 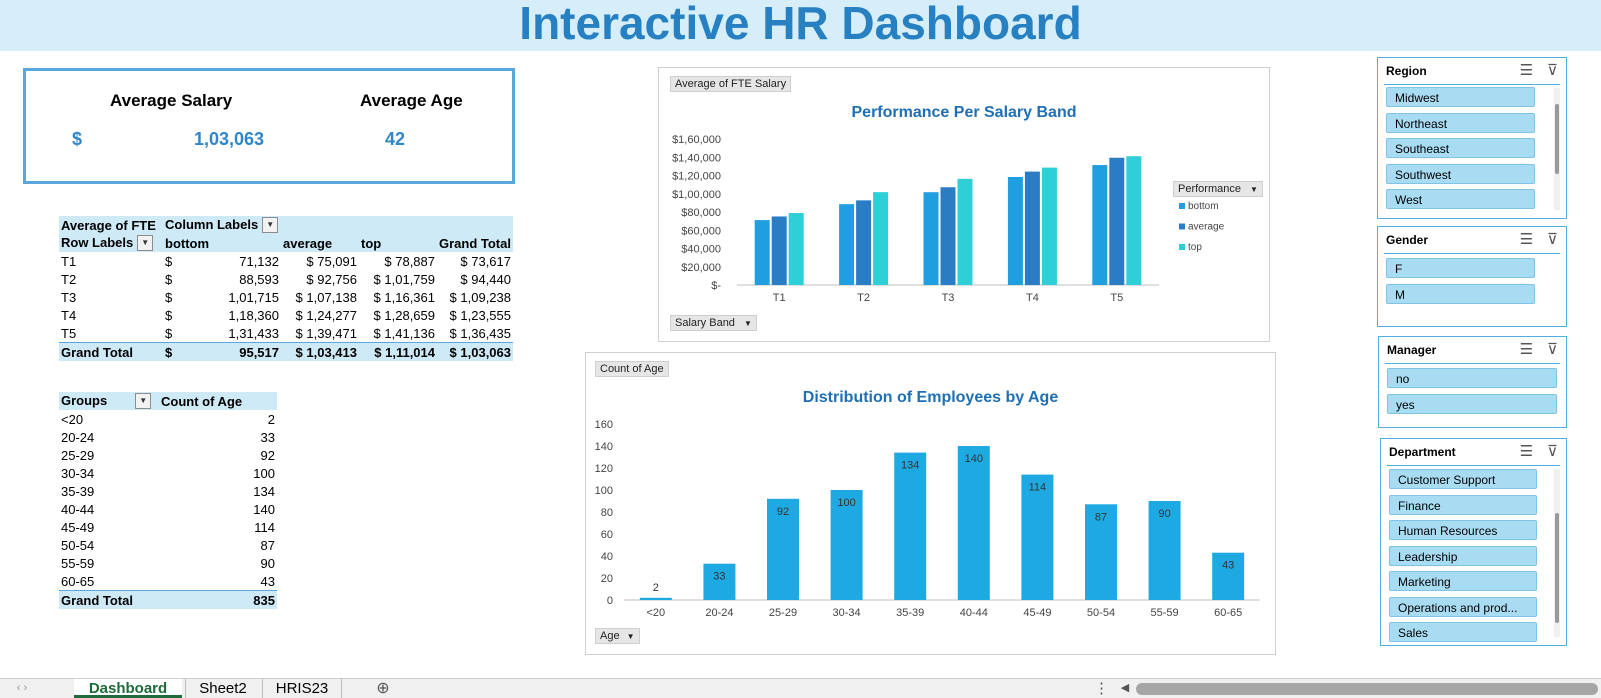 What do you see at coordinates (800, 688) in the screenshot?
I see `sheet-tab-bar: ‹ › Dashboard Sheet2 HRIS23 ⊕ ⋮ ◀` at bounding box center [800, 688].